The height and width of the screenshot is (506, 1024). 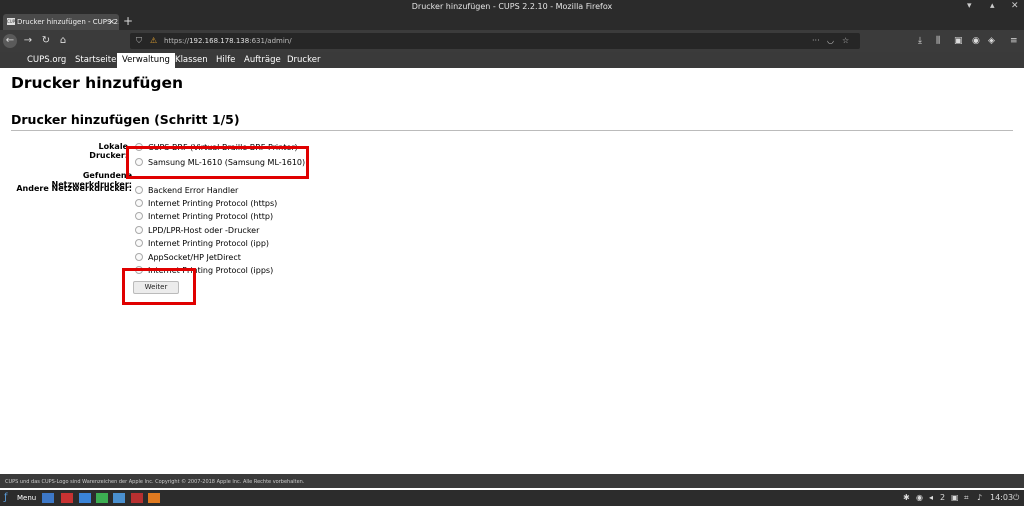 I want to click on sidebar-icon: ▣, so click(x=958, y=41).